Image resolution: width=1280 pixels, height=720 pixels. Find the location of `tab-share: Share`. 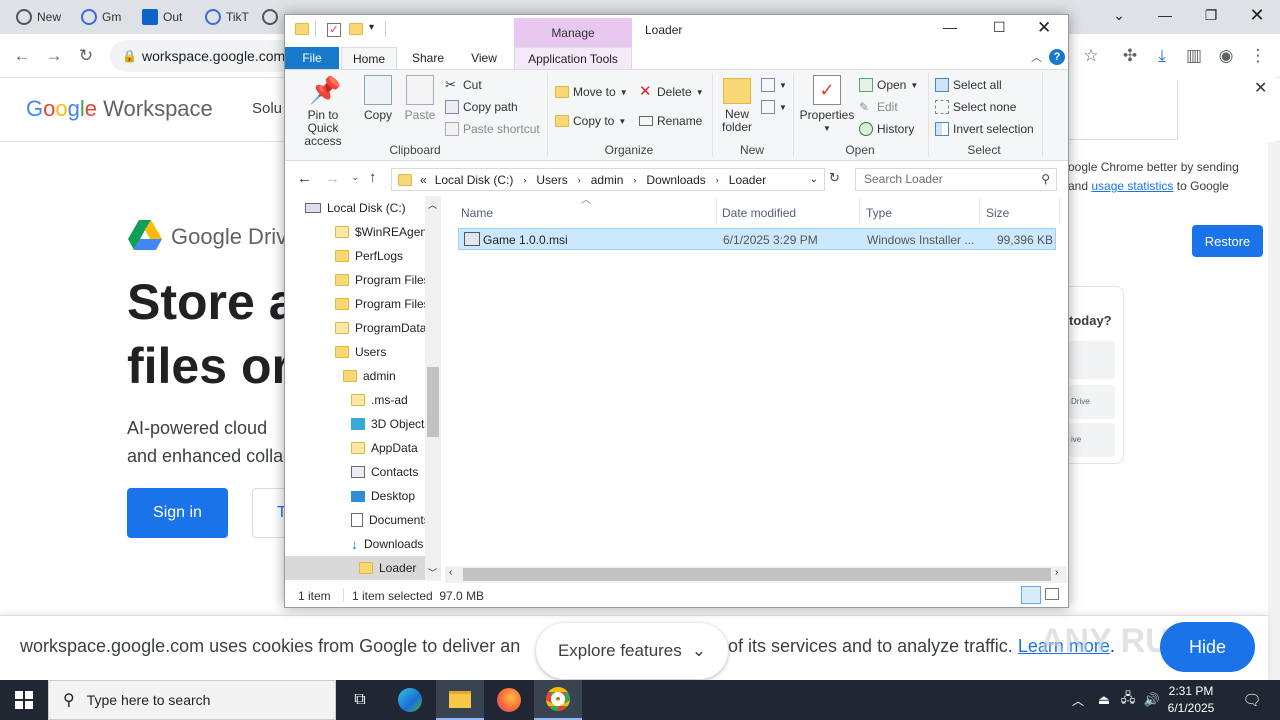

tab-share: Share is located at coordinates (428, 58).